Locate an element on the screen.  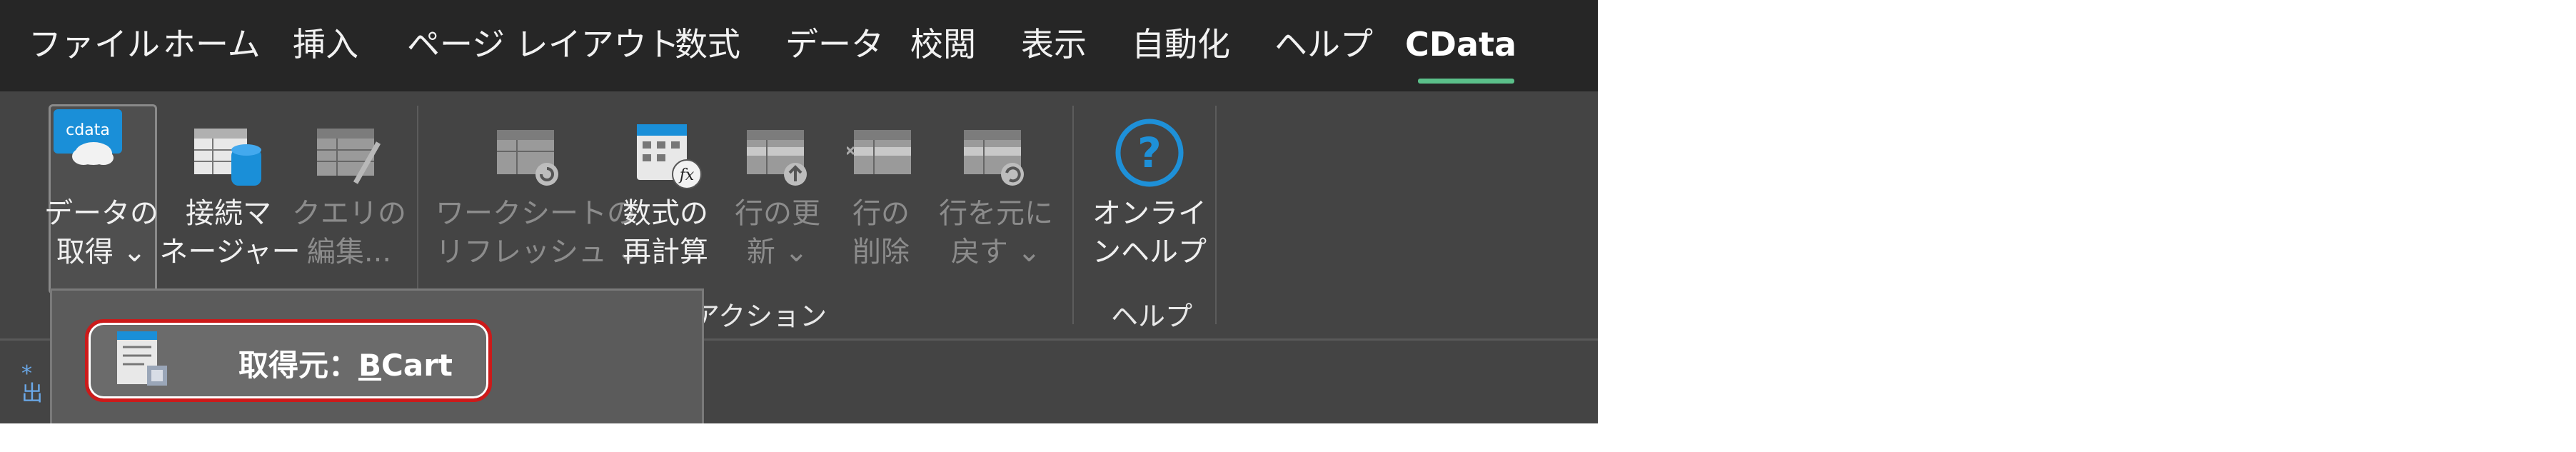
partial-link-text: * 出 is located at coordinates (32, 384).